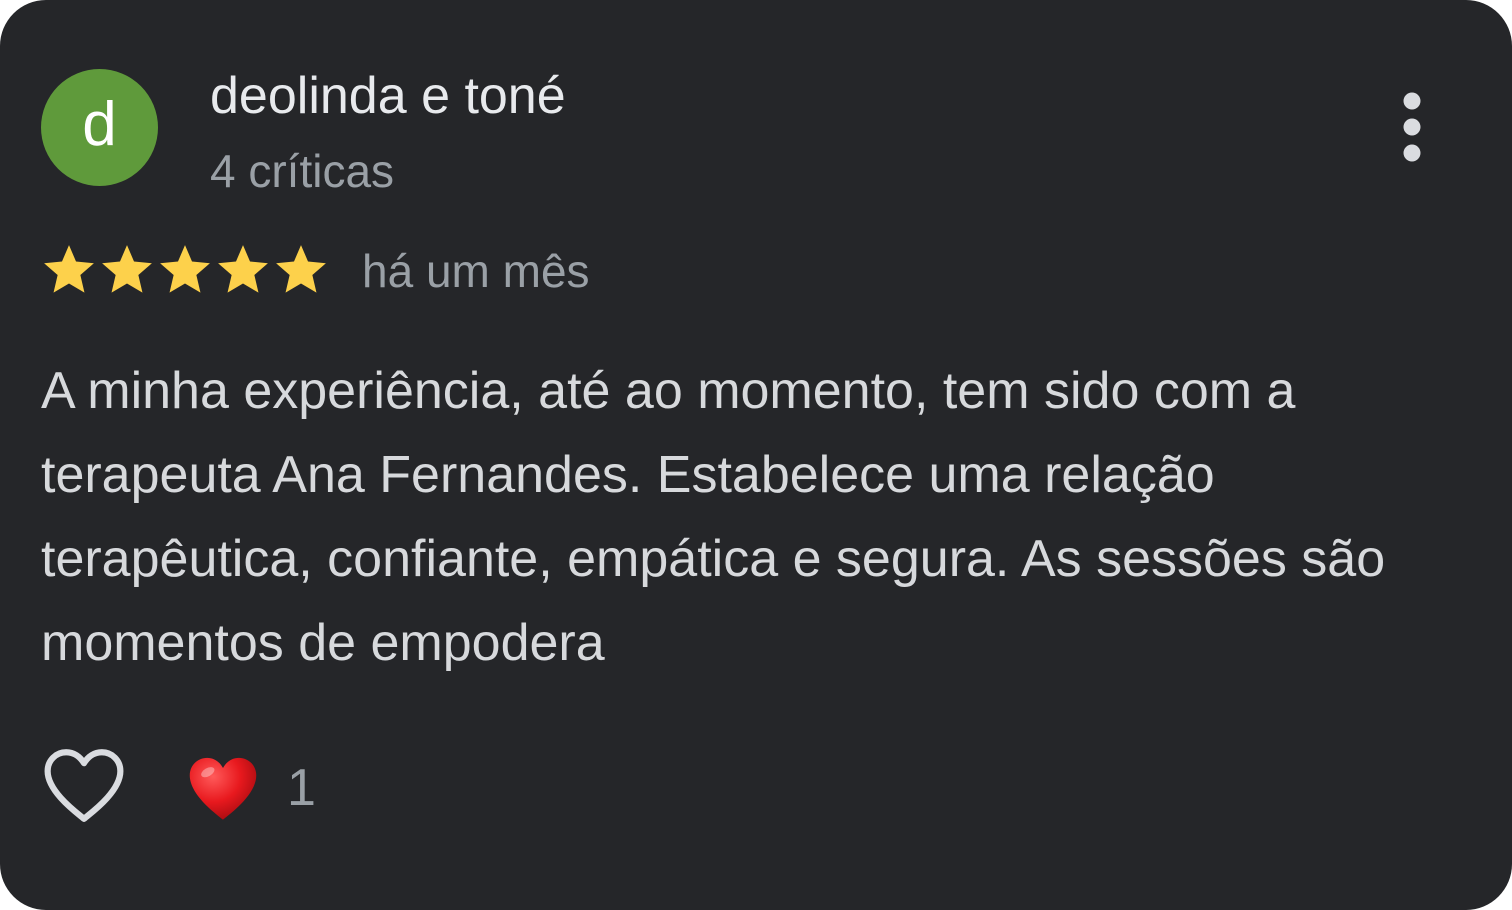 This screenshot has width=1512, height=910. I want to click on star-rating, so click(185, 269).